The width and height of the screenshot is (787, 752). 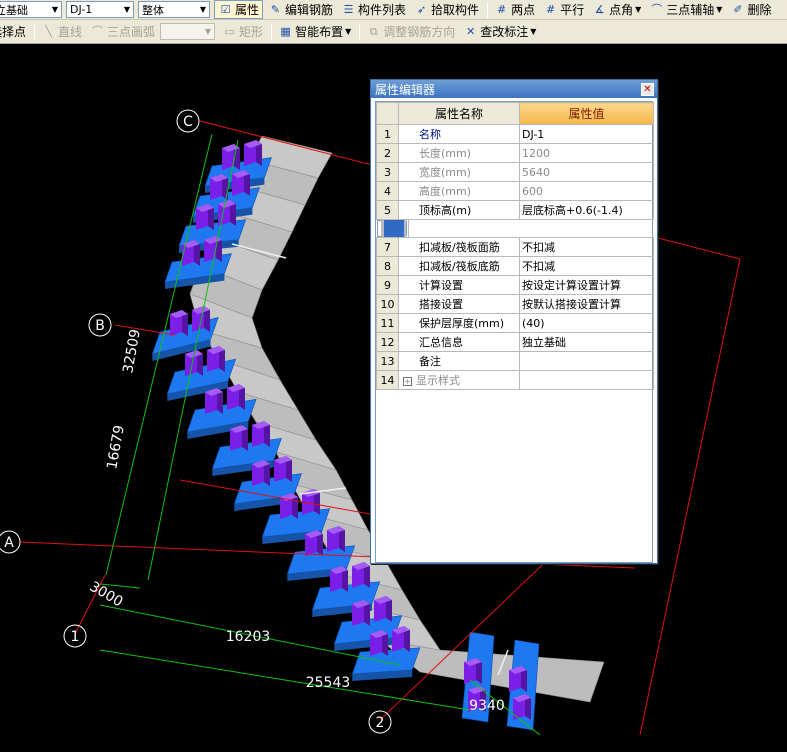 I want to click on property-name: 保护层厚度(mm), so click(x=459, y=323).